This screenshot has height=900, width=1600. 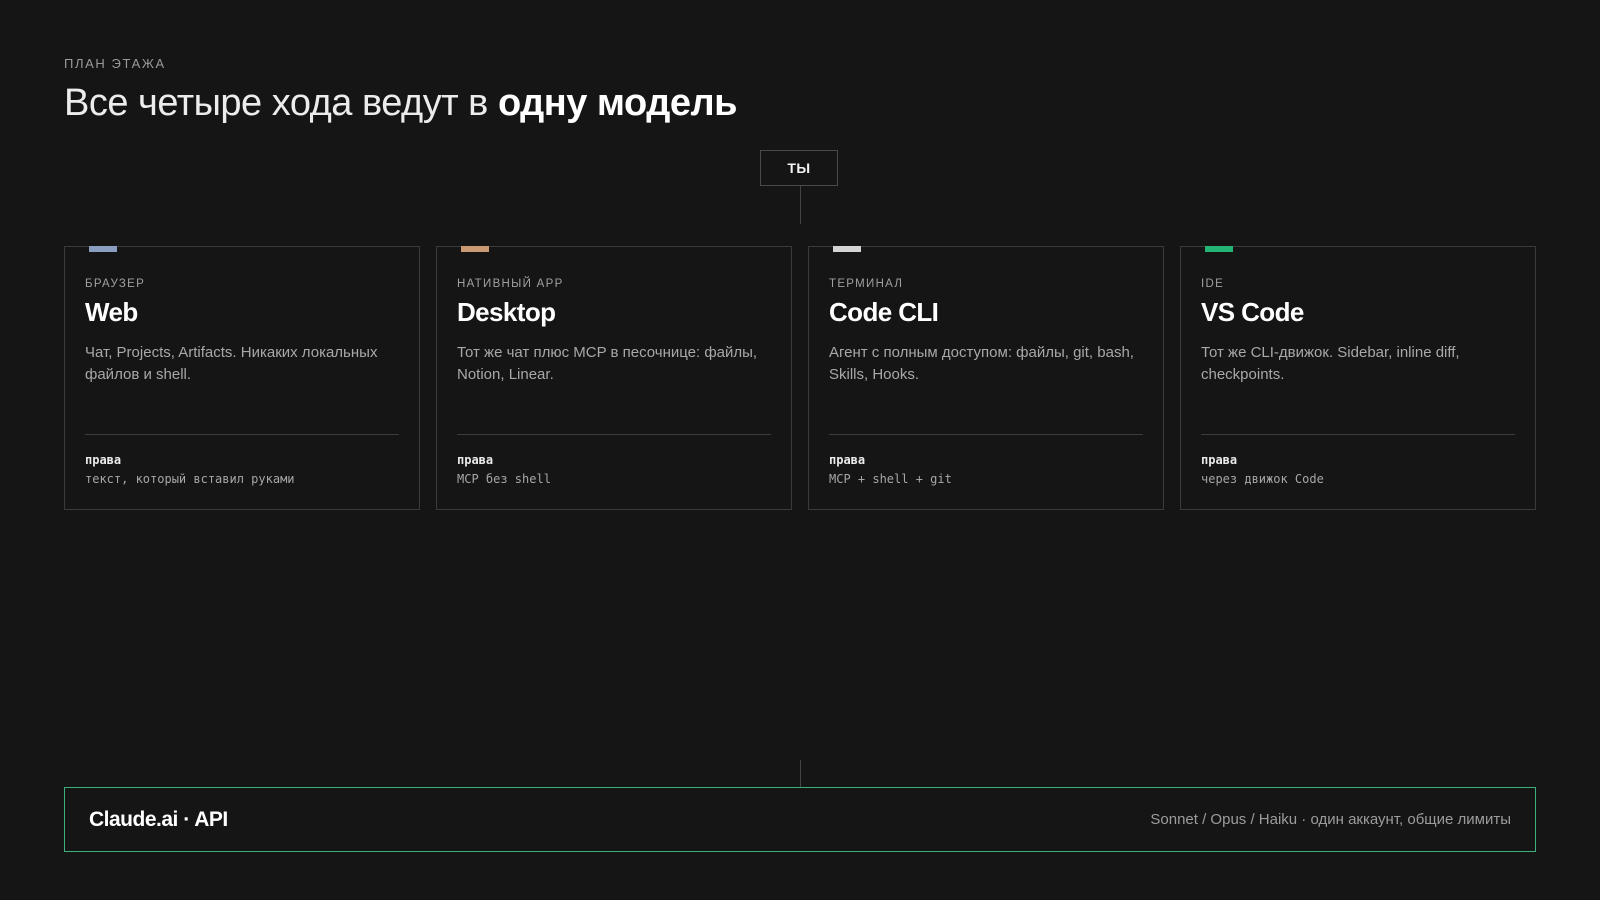 I want to click on permissions-value: текст, который вставил руками, so click(x=190, y=479).